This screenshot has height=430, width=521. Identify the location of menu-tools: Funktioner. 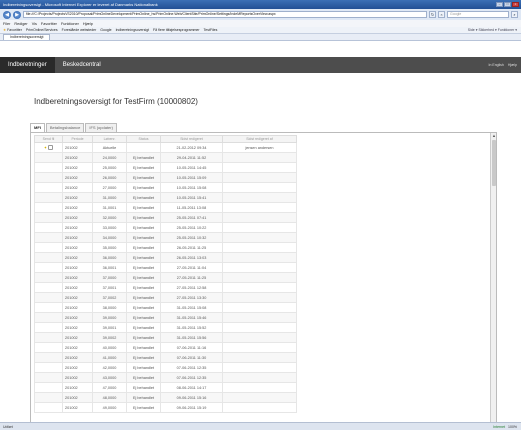
(70, 24).